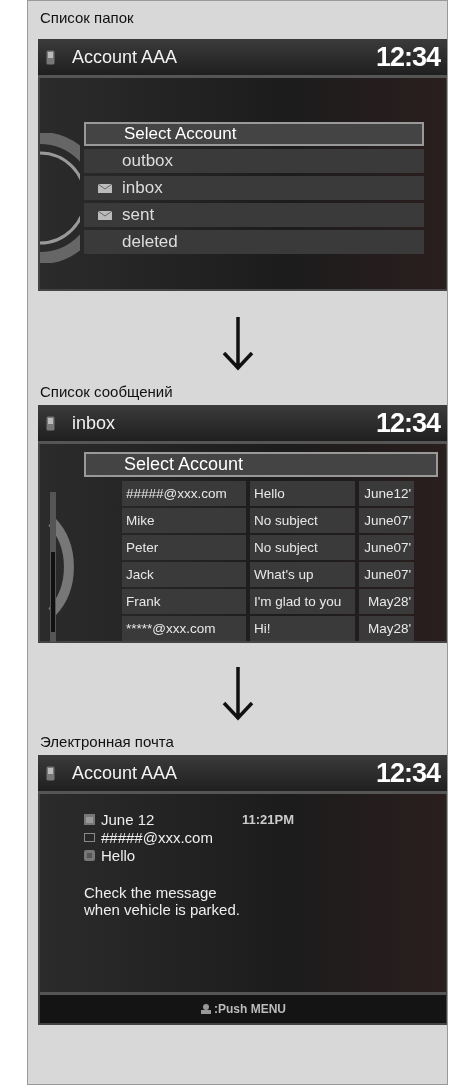 This screenshot has height=1087, width=470. Describe the element at coordinates (184, 547) in the screenshot. I see `sender-cell: Peter` at that location.